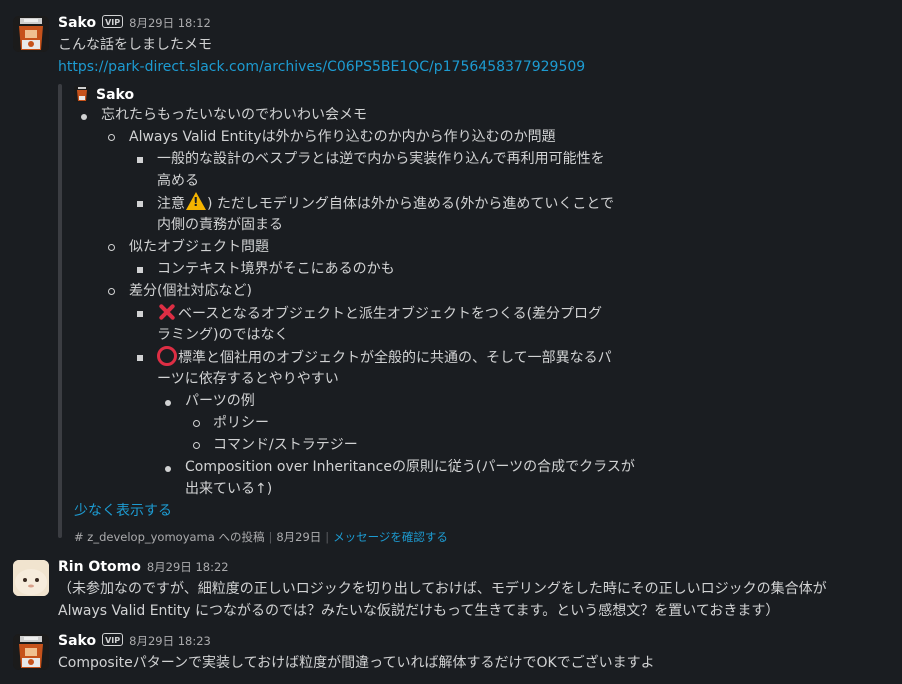 The height and width of the screenshot is (684, 902). Describe the element at coordinates (135, 45) in the screenshot. I see `message-text: こんな話をしましたメモ` at that location.